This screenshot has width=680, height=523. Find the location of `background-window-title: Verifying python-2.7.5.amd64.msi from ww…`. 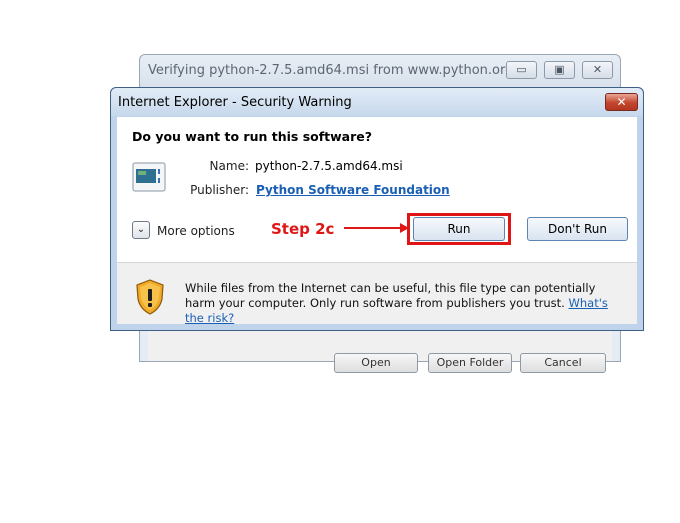

background-window-title: Verifying python-2.7.5.amd64.msi from ww… is located at coordinates (331, 70).